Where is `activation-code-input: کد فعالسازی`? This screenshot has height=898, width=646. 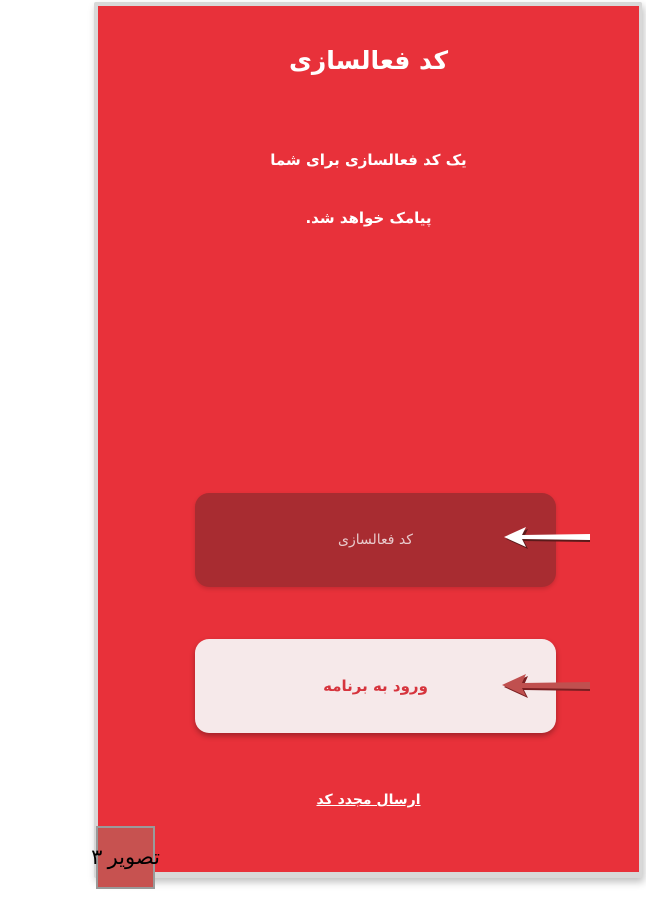
activation-code-input: کد فعالسازی is located at coordinates (375, 540).